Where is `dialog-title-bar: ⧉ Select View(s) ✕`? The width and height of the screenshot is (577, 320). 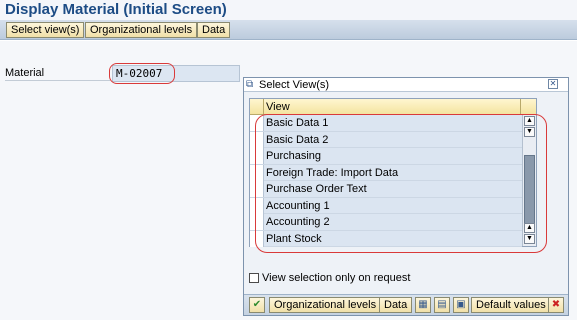 dialog-title-bar: ⧉ Select View(s) ✕ is located at coordinates (406, 85).